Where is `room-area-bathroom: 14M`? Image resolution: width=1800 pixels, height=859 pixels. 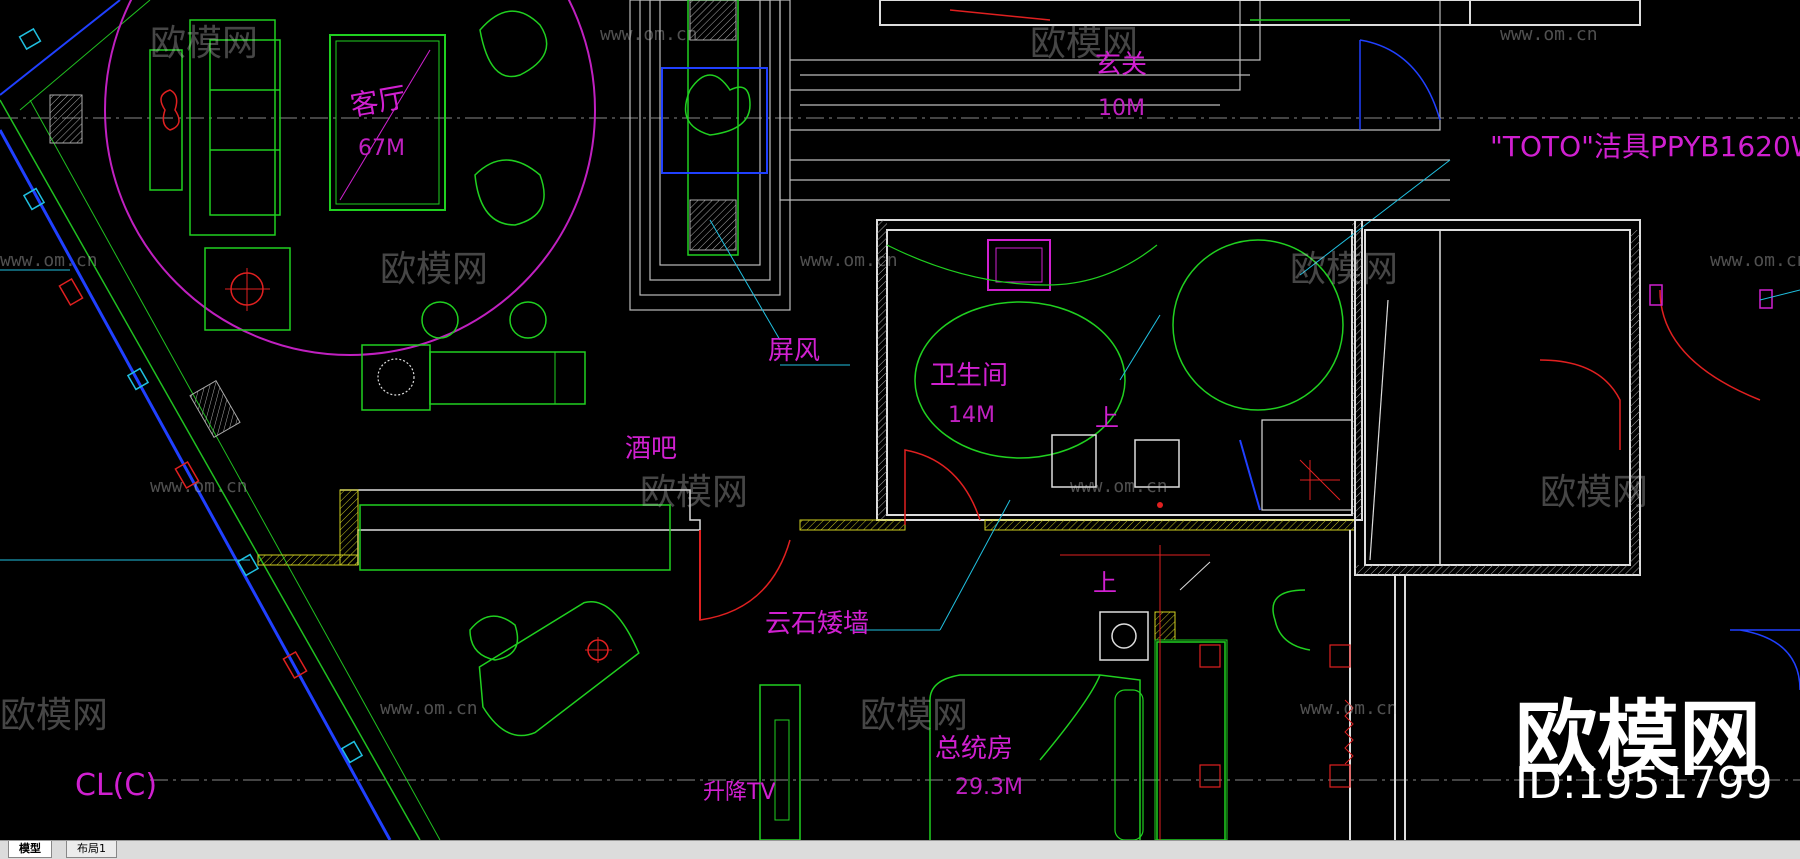 room-area-bathroom: 14M is located at coordinates (971, 415).